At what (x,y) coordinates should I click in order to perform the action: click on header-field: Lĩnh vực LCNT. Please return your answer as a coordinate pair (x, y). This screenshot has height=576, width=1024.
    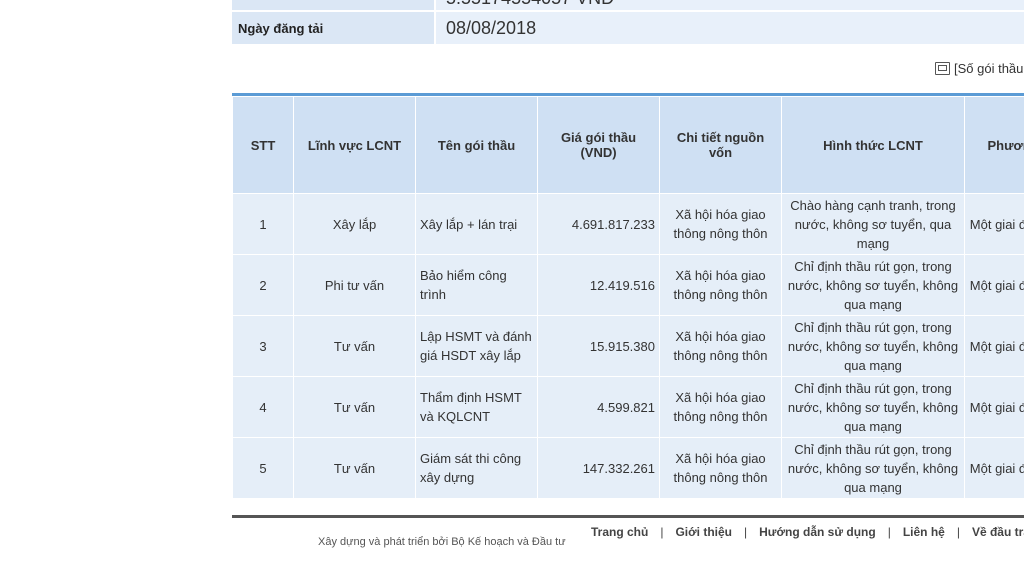
    Looking at the image, I should click on (354, 145).